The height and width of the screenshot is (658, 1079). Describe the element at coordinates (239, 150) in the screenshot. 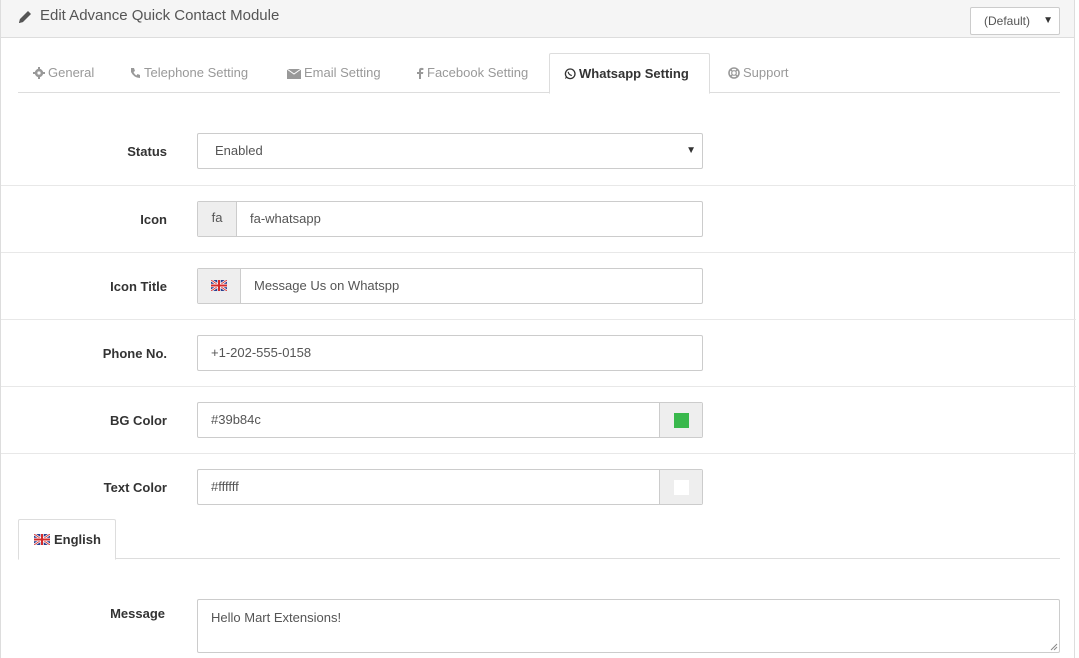

I see `status-select-value: Enabled` at that location.